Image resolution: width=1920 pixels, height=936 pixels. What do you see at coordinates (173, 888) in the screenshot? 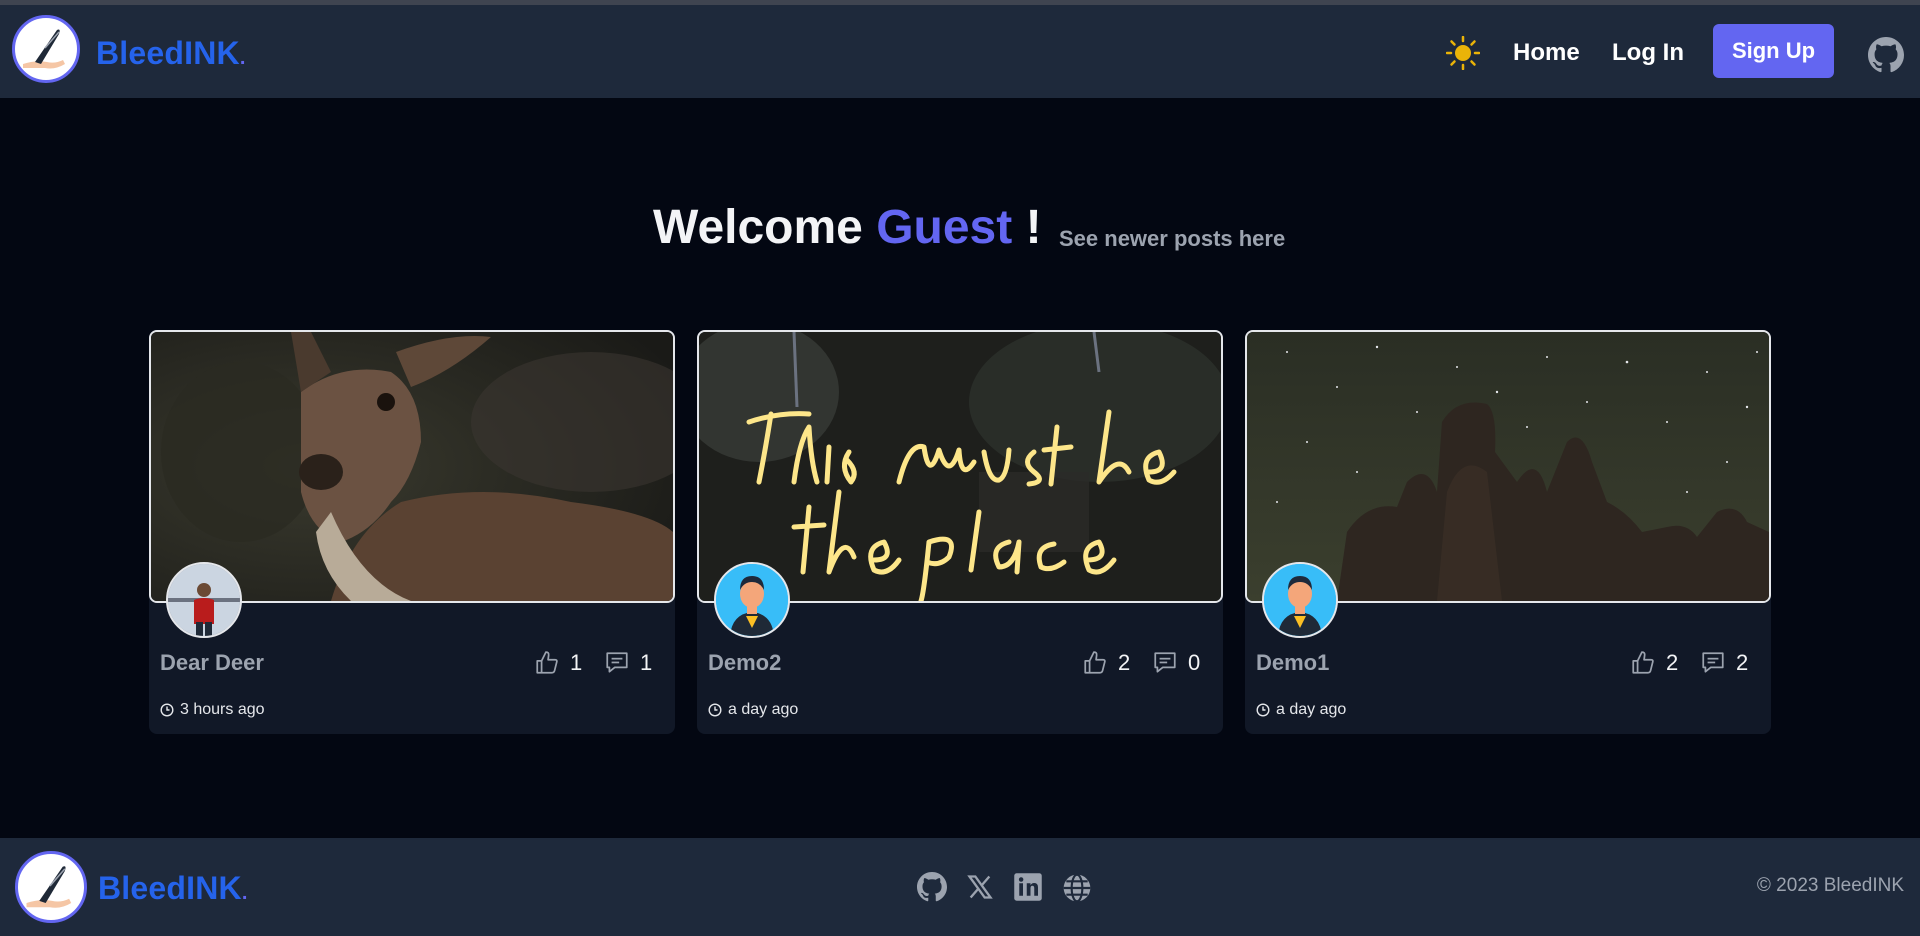
I see `footer-brand-name: BleedINK.` at bounding box center [173, 888].